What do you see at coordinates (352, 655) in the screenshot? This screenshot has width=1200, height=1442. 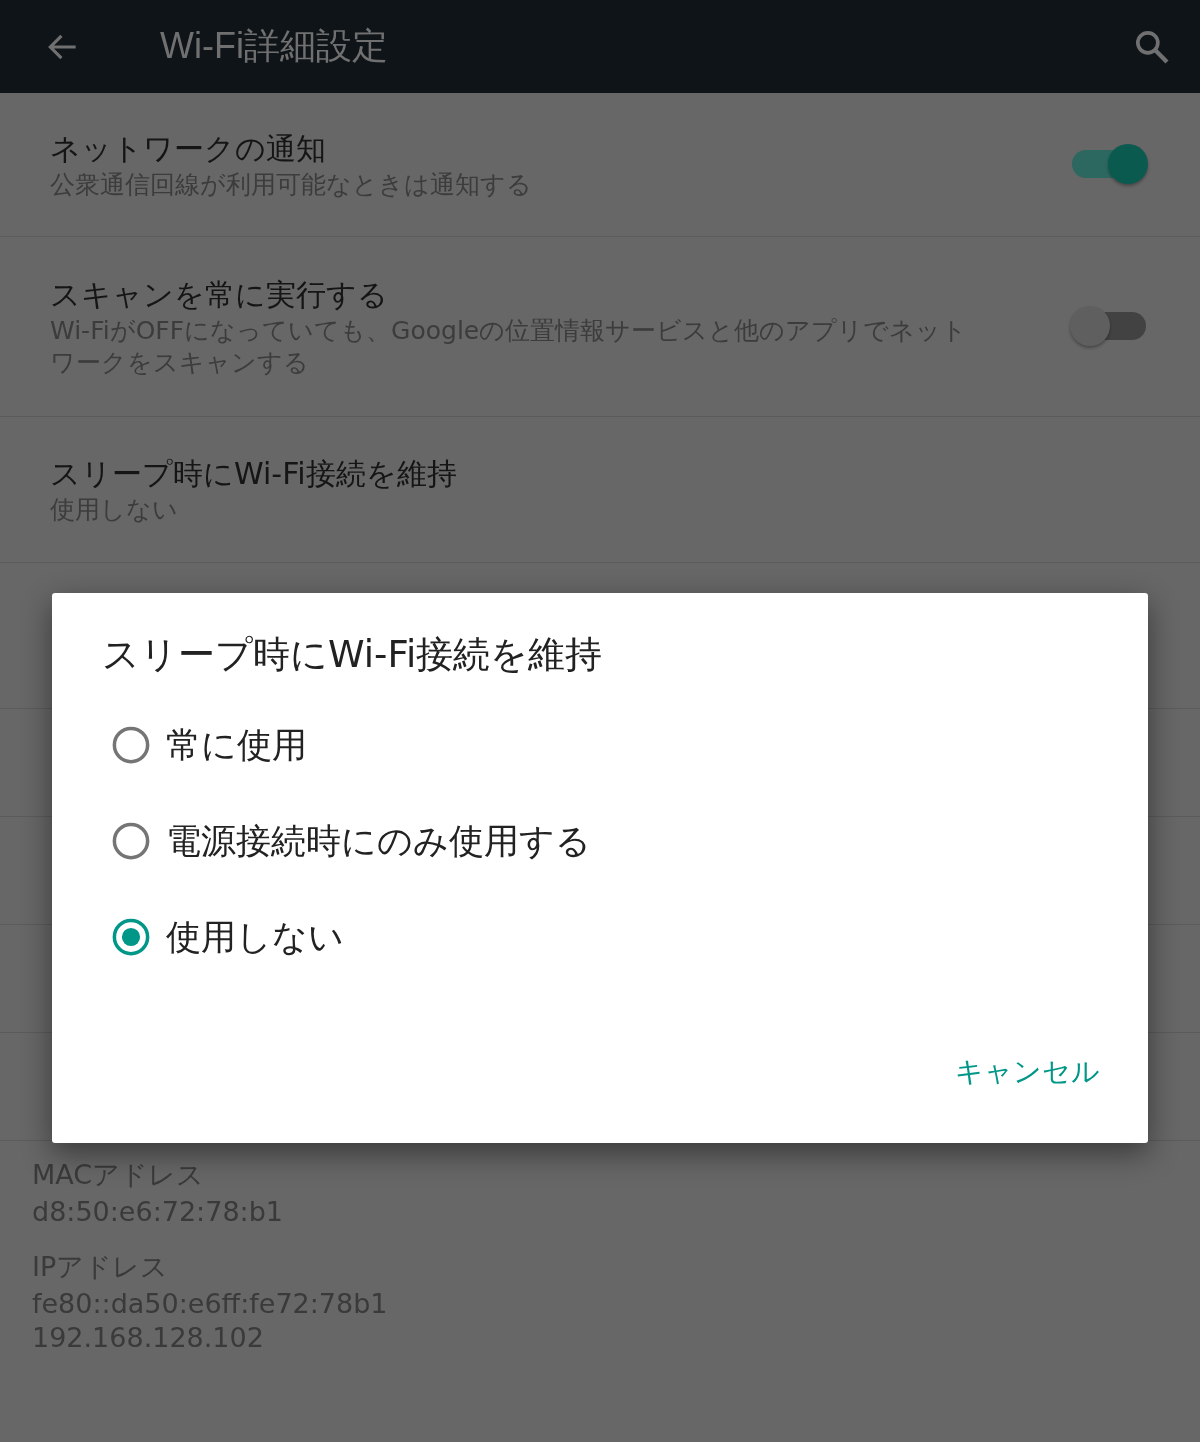 I see `dialog-title: スリープ時にWi-Fi接続を維持` at bounding box center [352, 655].